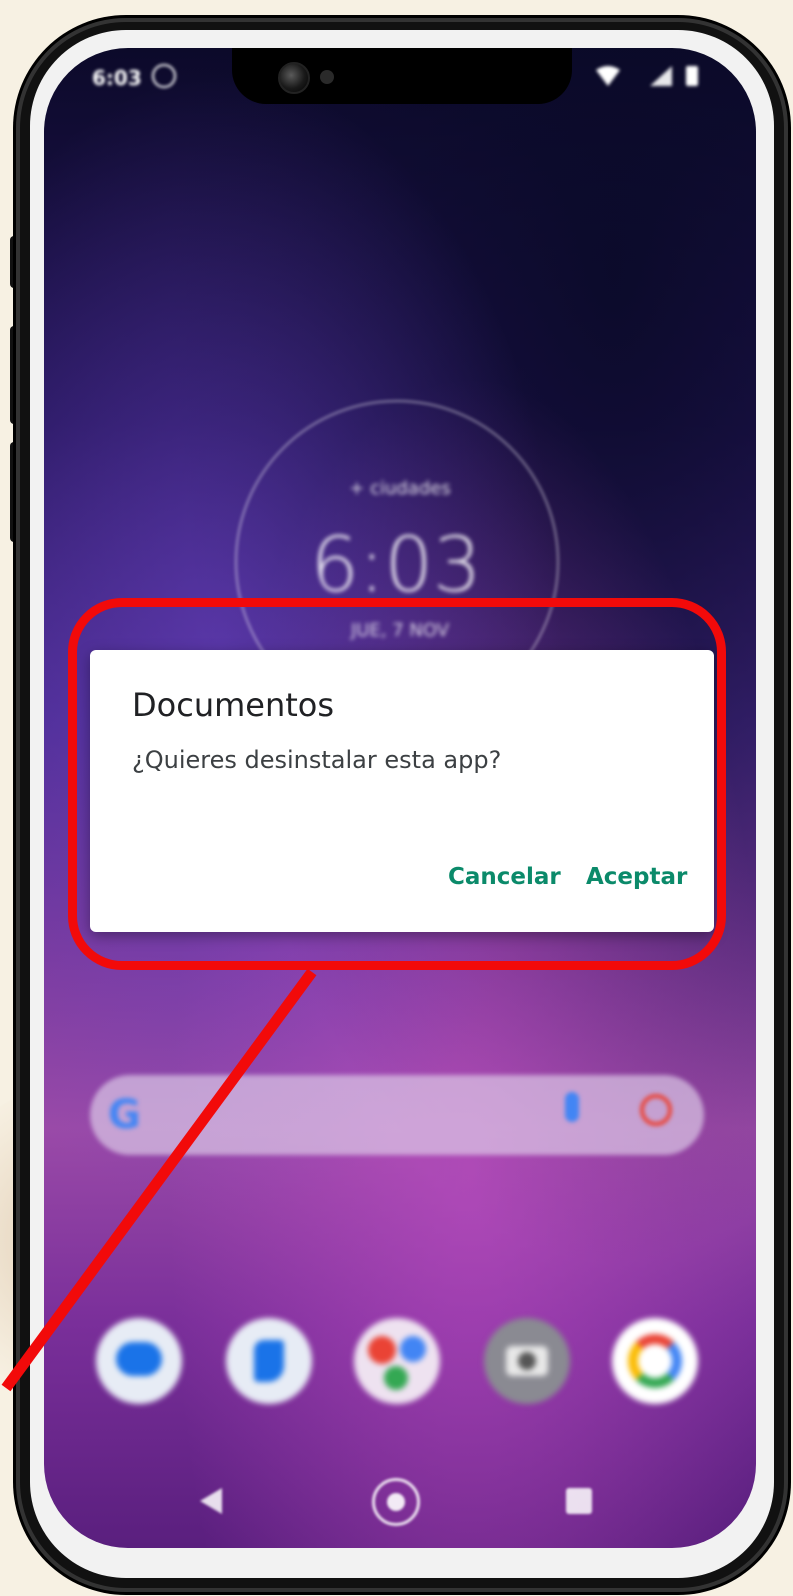 The width and height of the screenshot is (793, 1596). Describe the element at coordinates (397, 1361) in the screenshot. I see `chrome-apps-folder-icon` at that location.